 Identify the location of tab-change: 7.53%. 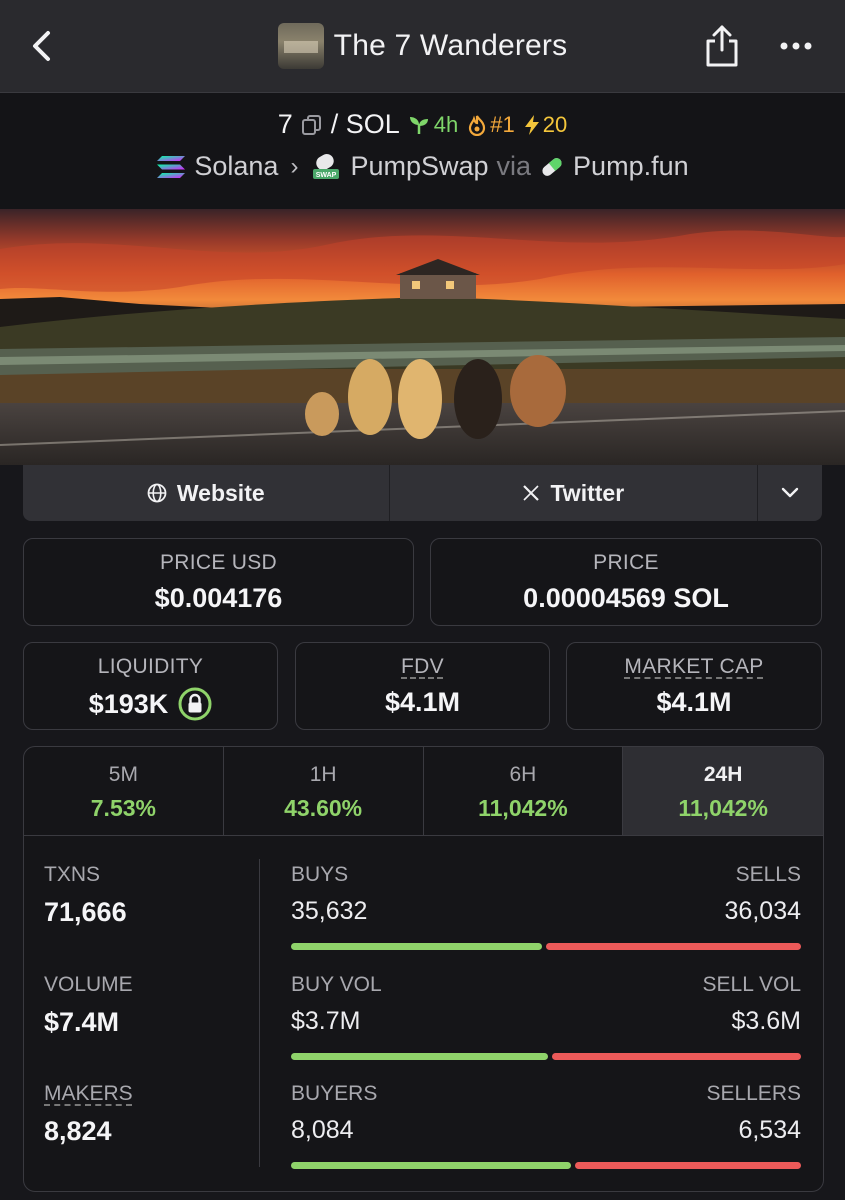
(123, 808).